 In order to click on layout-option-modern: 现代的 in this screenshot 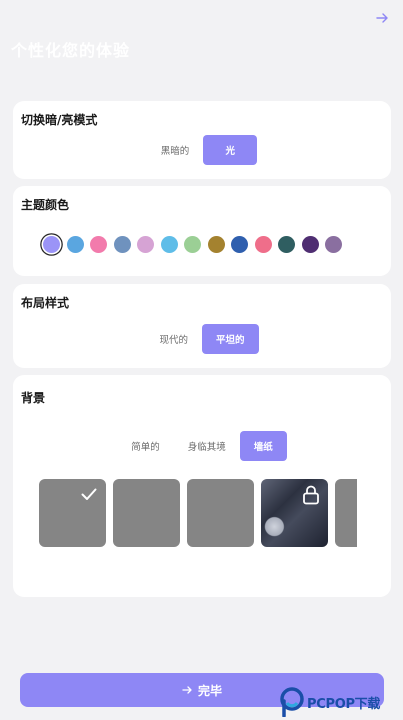, I will do `click(173, 339)`.